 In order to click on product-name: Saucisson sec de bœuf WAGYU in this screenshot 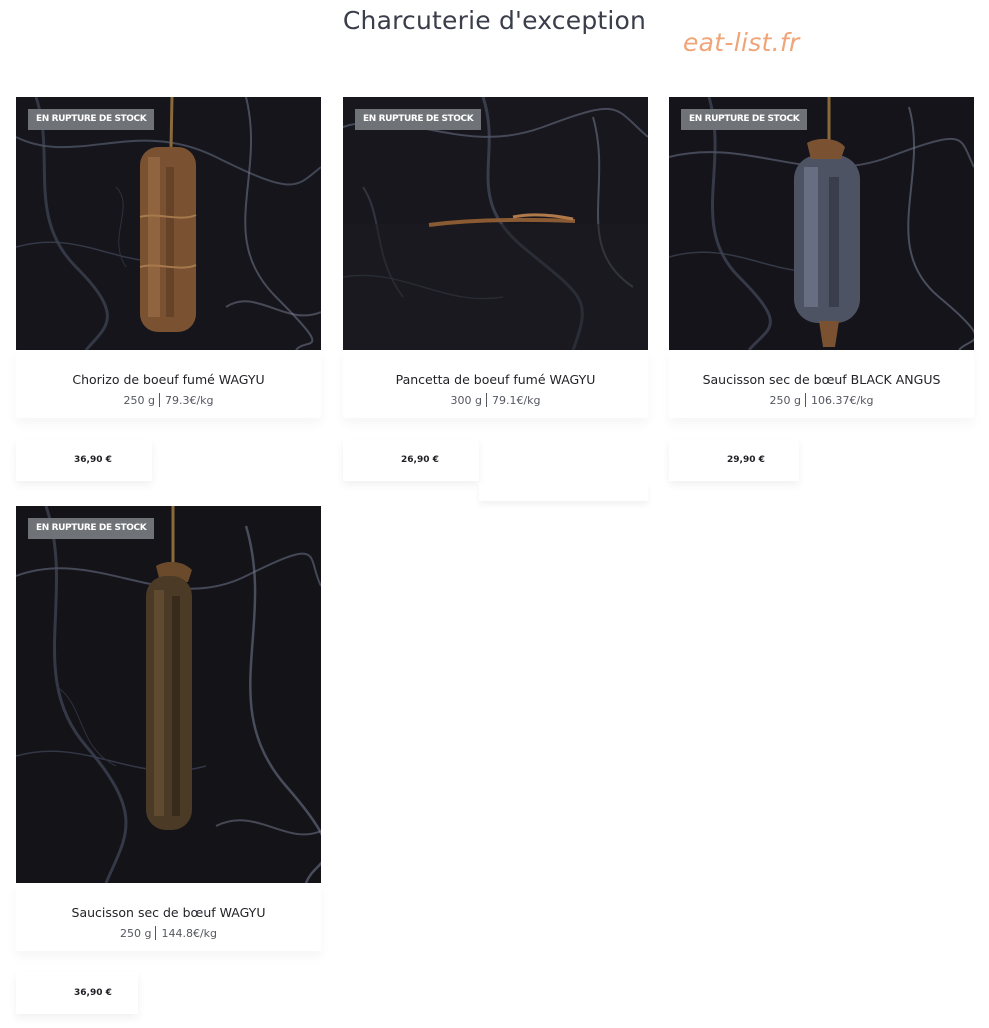, I will do `click(168, 912)`.